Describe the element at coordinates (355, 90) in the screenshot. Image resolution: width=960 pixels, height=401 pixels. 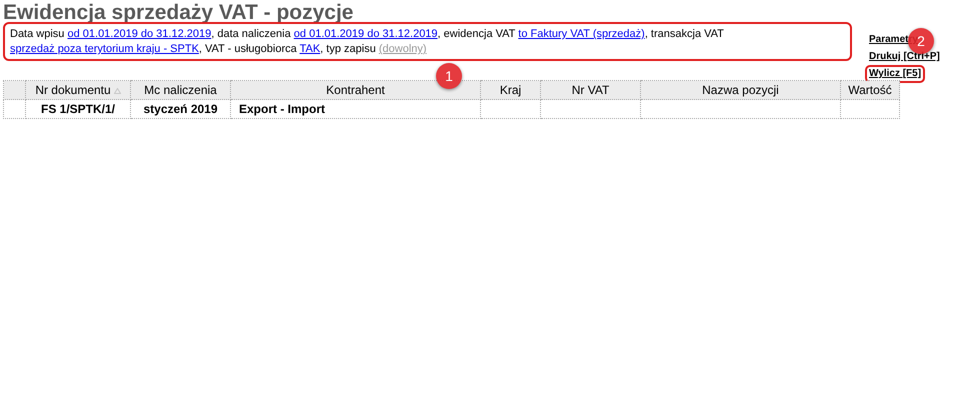
I see `column-header: Kontrahent` at that location.